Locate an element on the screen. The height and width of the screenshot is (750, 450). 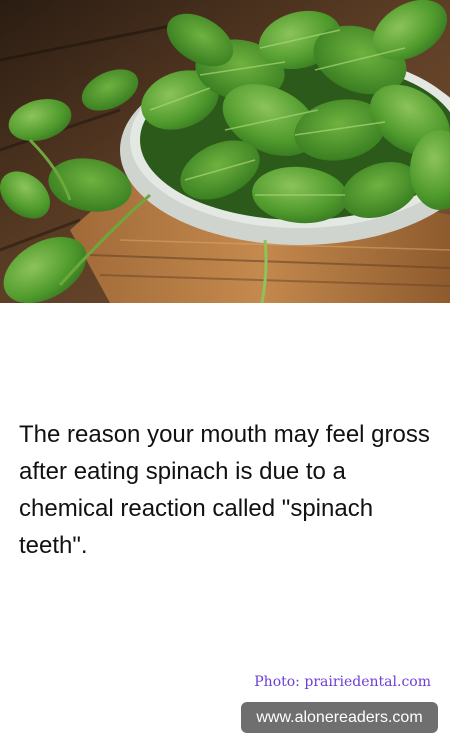
site-badge: www.alonereaders.com is located at coordinates (339, 717).